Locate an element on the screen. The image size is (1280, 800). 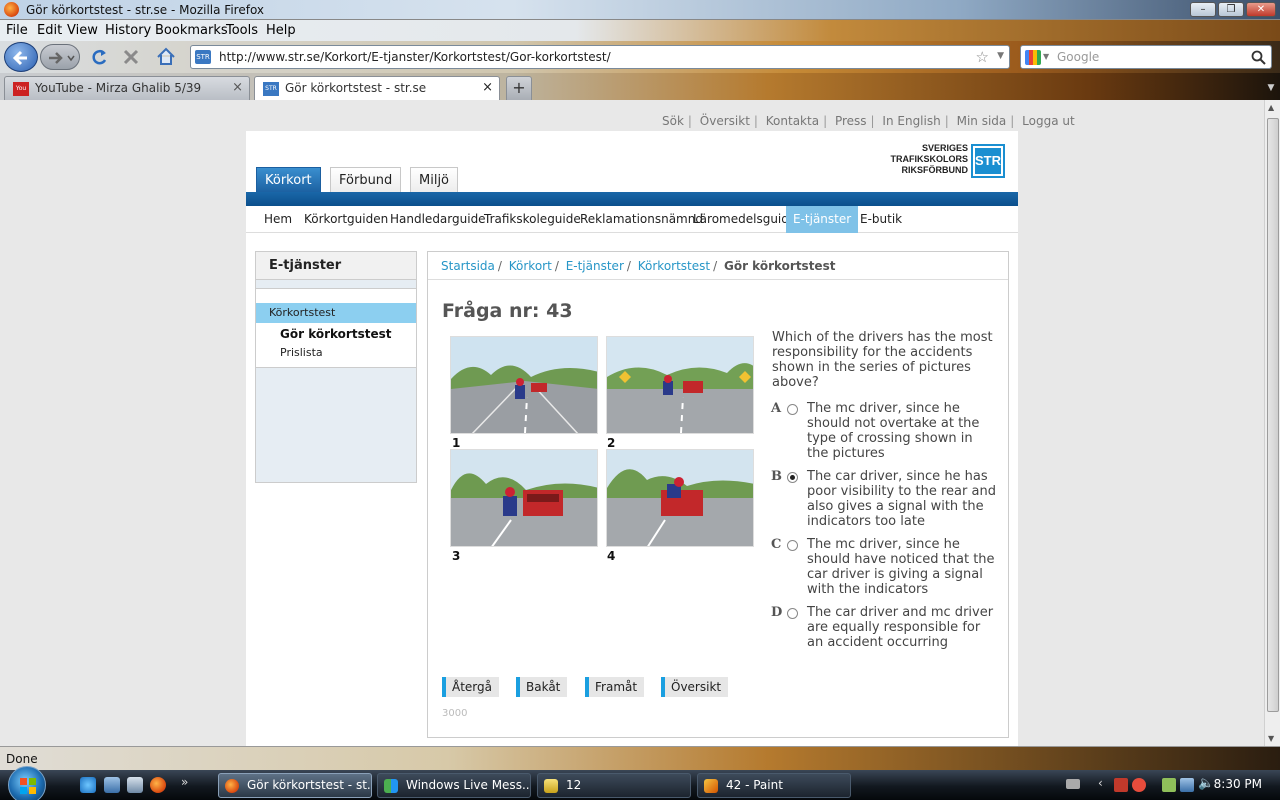
subnav-korkortguiden: Körkortguiden is located at coordinates (346, 219).